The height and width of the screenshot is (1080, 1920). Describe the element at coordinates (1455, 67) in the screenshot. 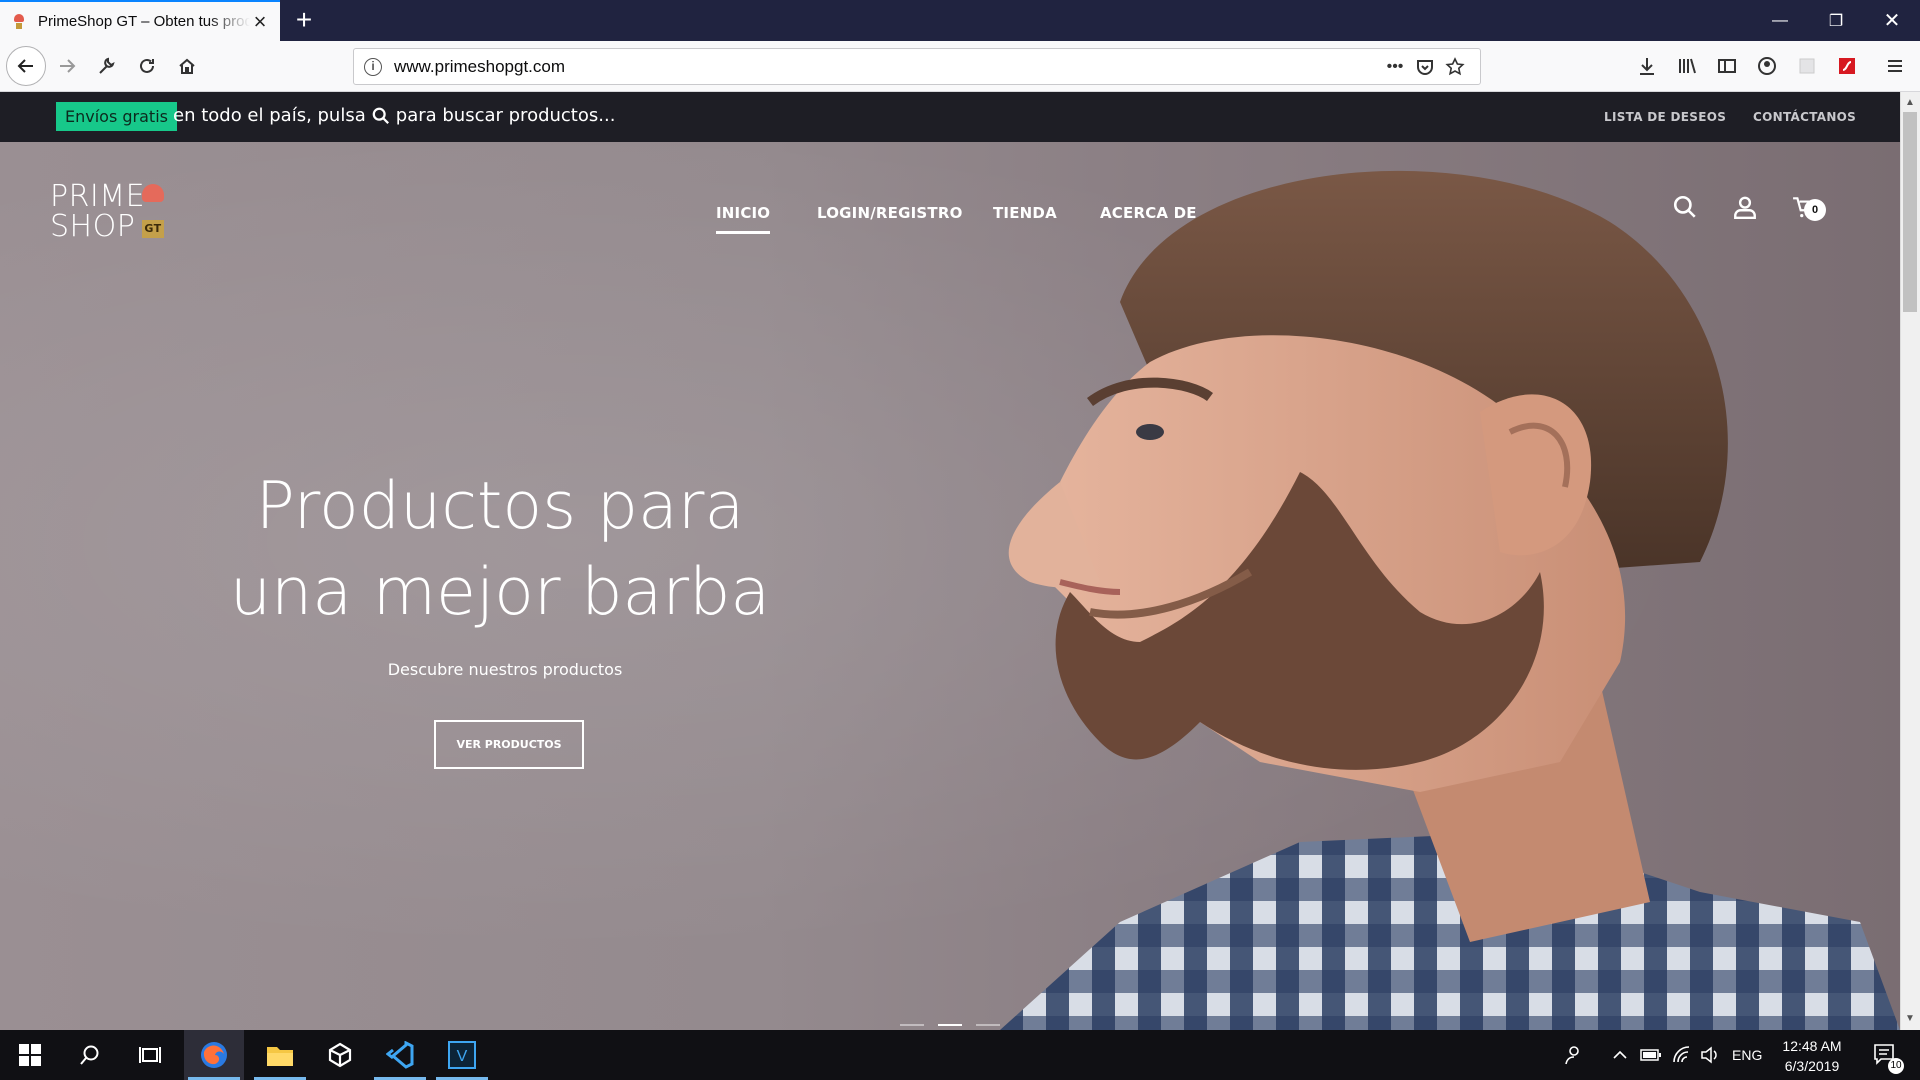

I see `bookmark-star-icon` at that location.